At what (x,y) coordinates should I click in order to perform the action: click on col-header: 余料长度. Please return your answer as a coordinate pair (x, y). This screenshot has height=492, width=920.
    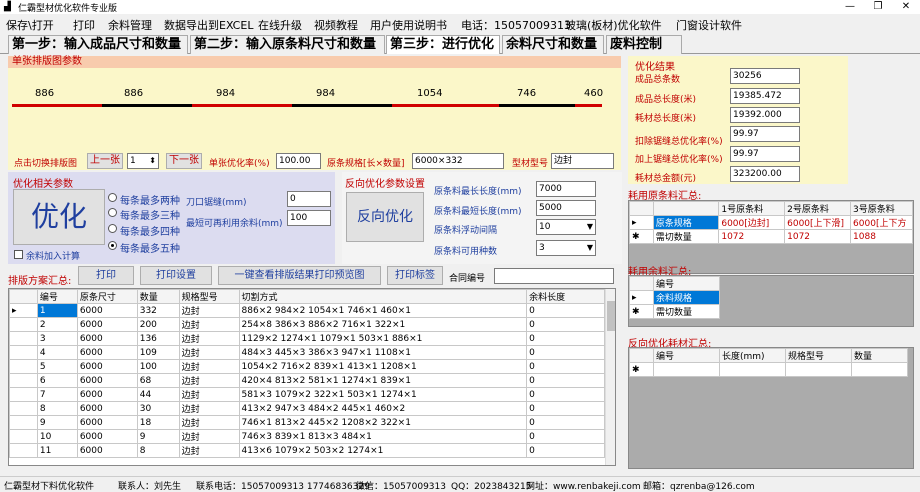
    Looking at the image, I should click on (565, 296).